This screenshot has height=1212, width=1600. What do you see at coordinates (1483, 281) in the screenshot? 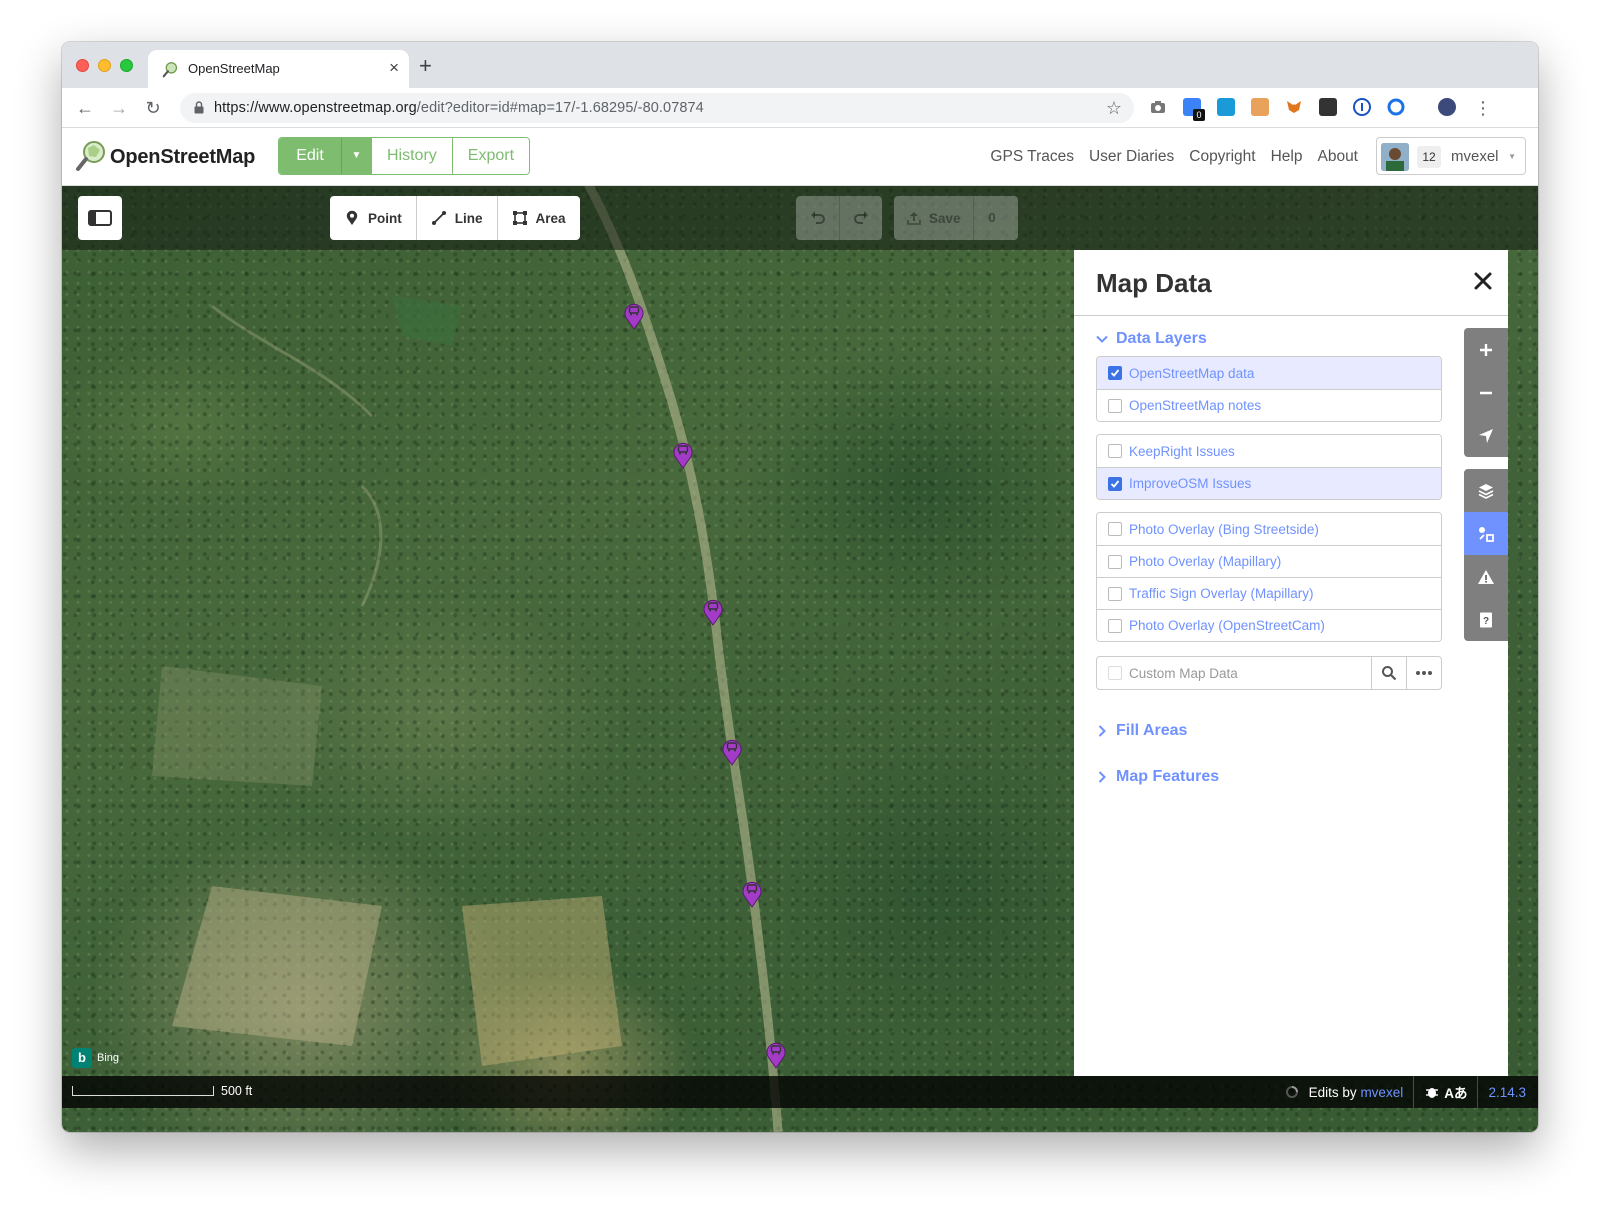
I see `close-icon` at bounding box center [1483, 281].